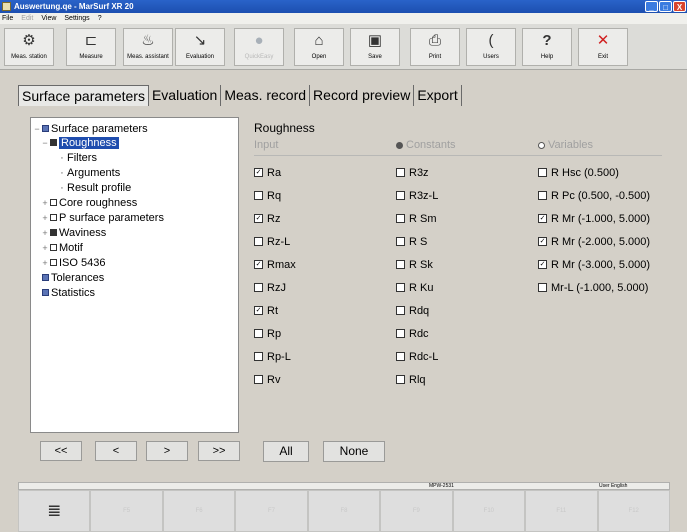 This screenshot has height=532, width=687. Describe the element at coordinates (185, 95) in the screenshot. I see `tab-evaluation: Evaluation` at that location.